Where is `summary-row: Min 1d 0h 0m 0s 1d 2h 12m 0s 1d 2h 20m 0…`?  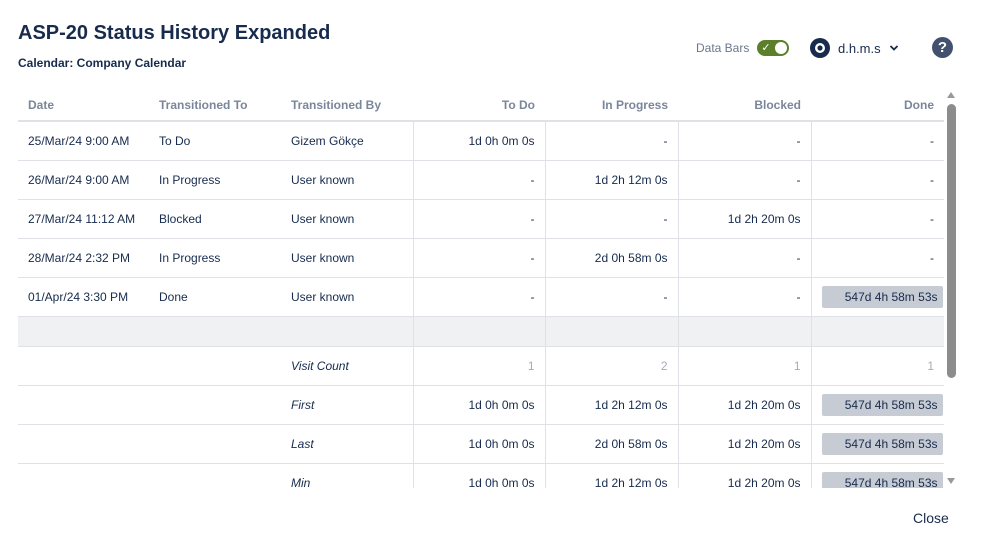
summary-row: Min 1d 0h 0m 0s 1d 2h 12m 0s 1d 2h 20m 0… is located at coordinates (481, 475).